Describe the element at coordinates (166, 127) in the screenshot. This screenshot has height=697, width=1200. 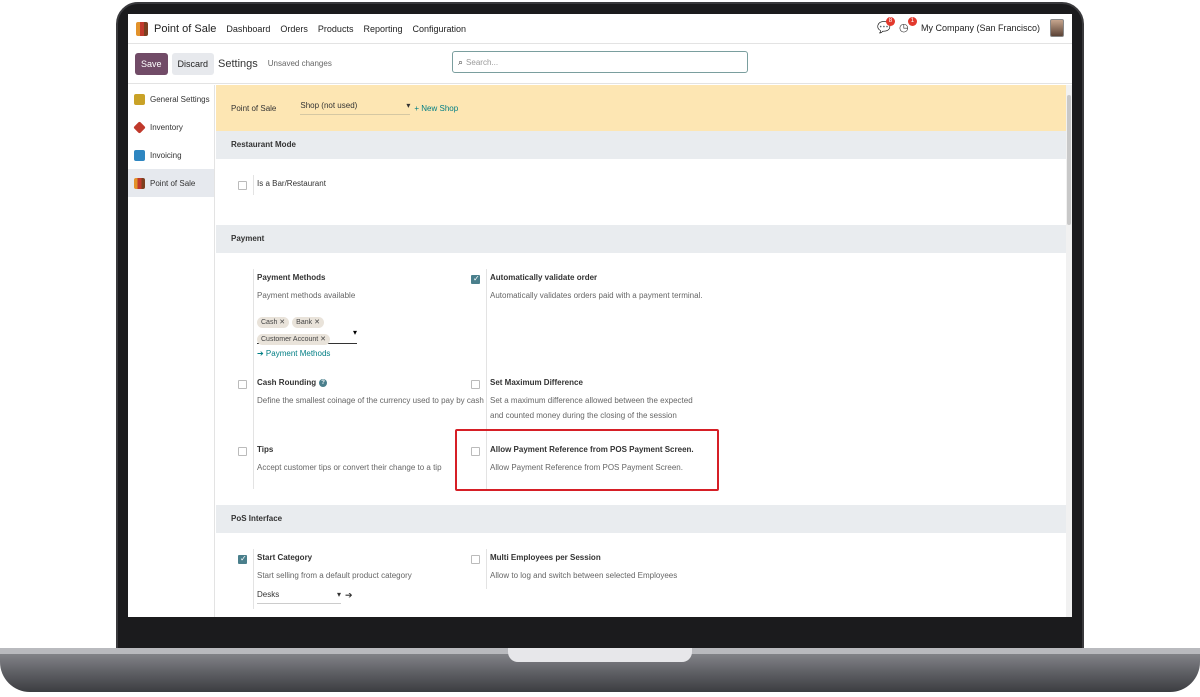
I see `sidebar-item-label: Inventory` at that location.